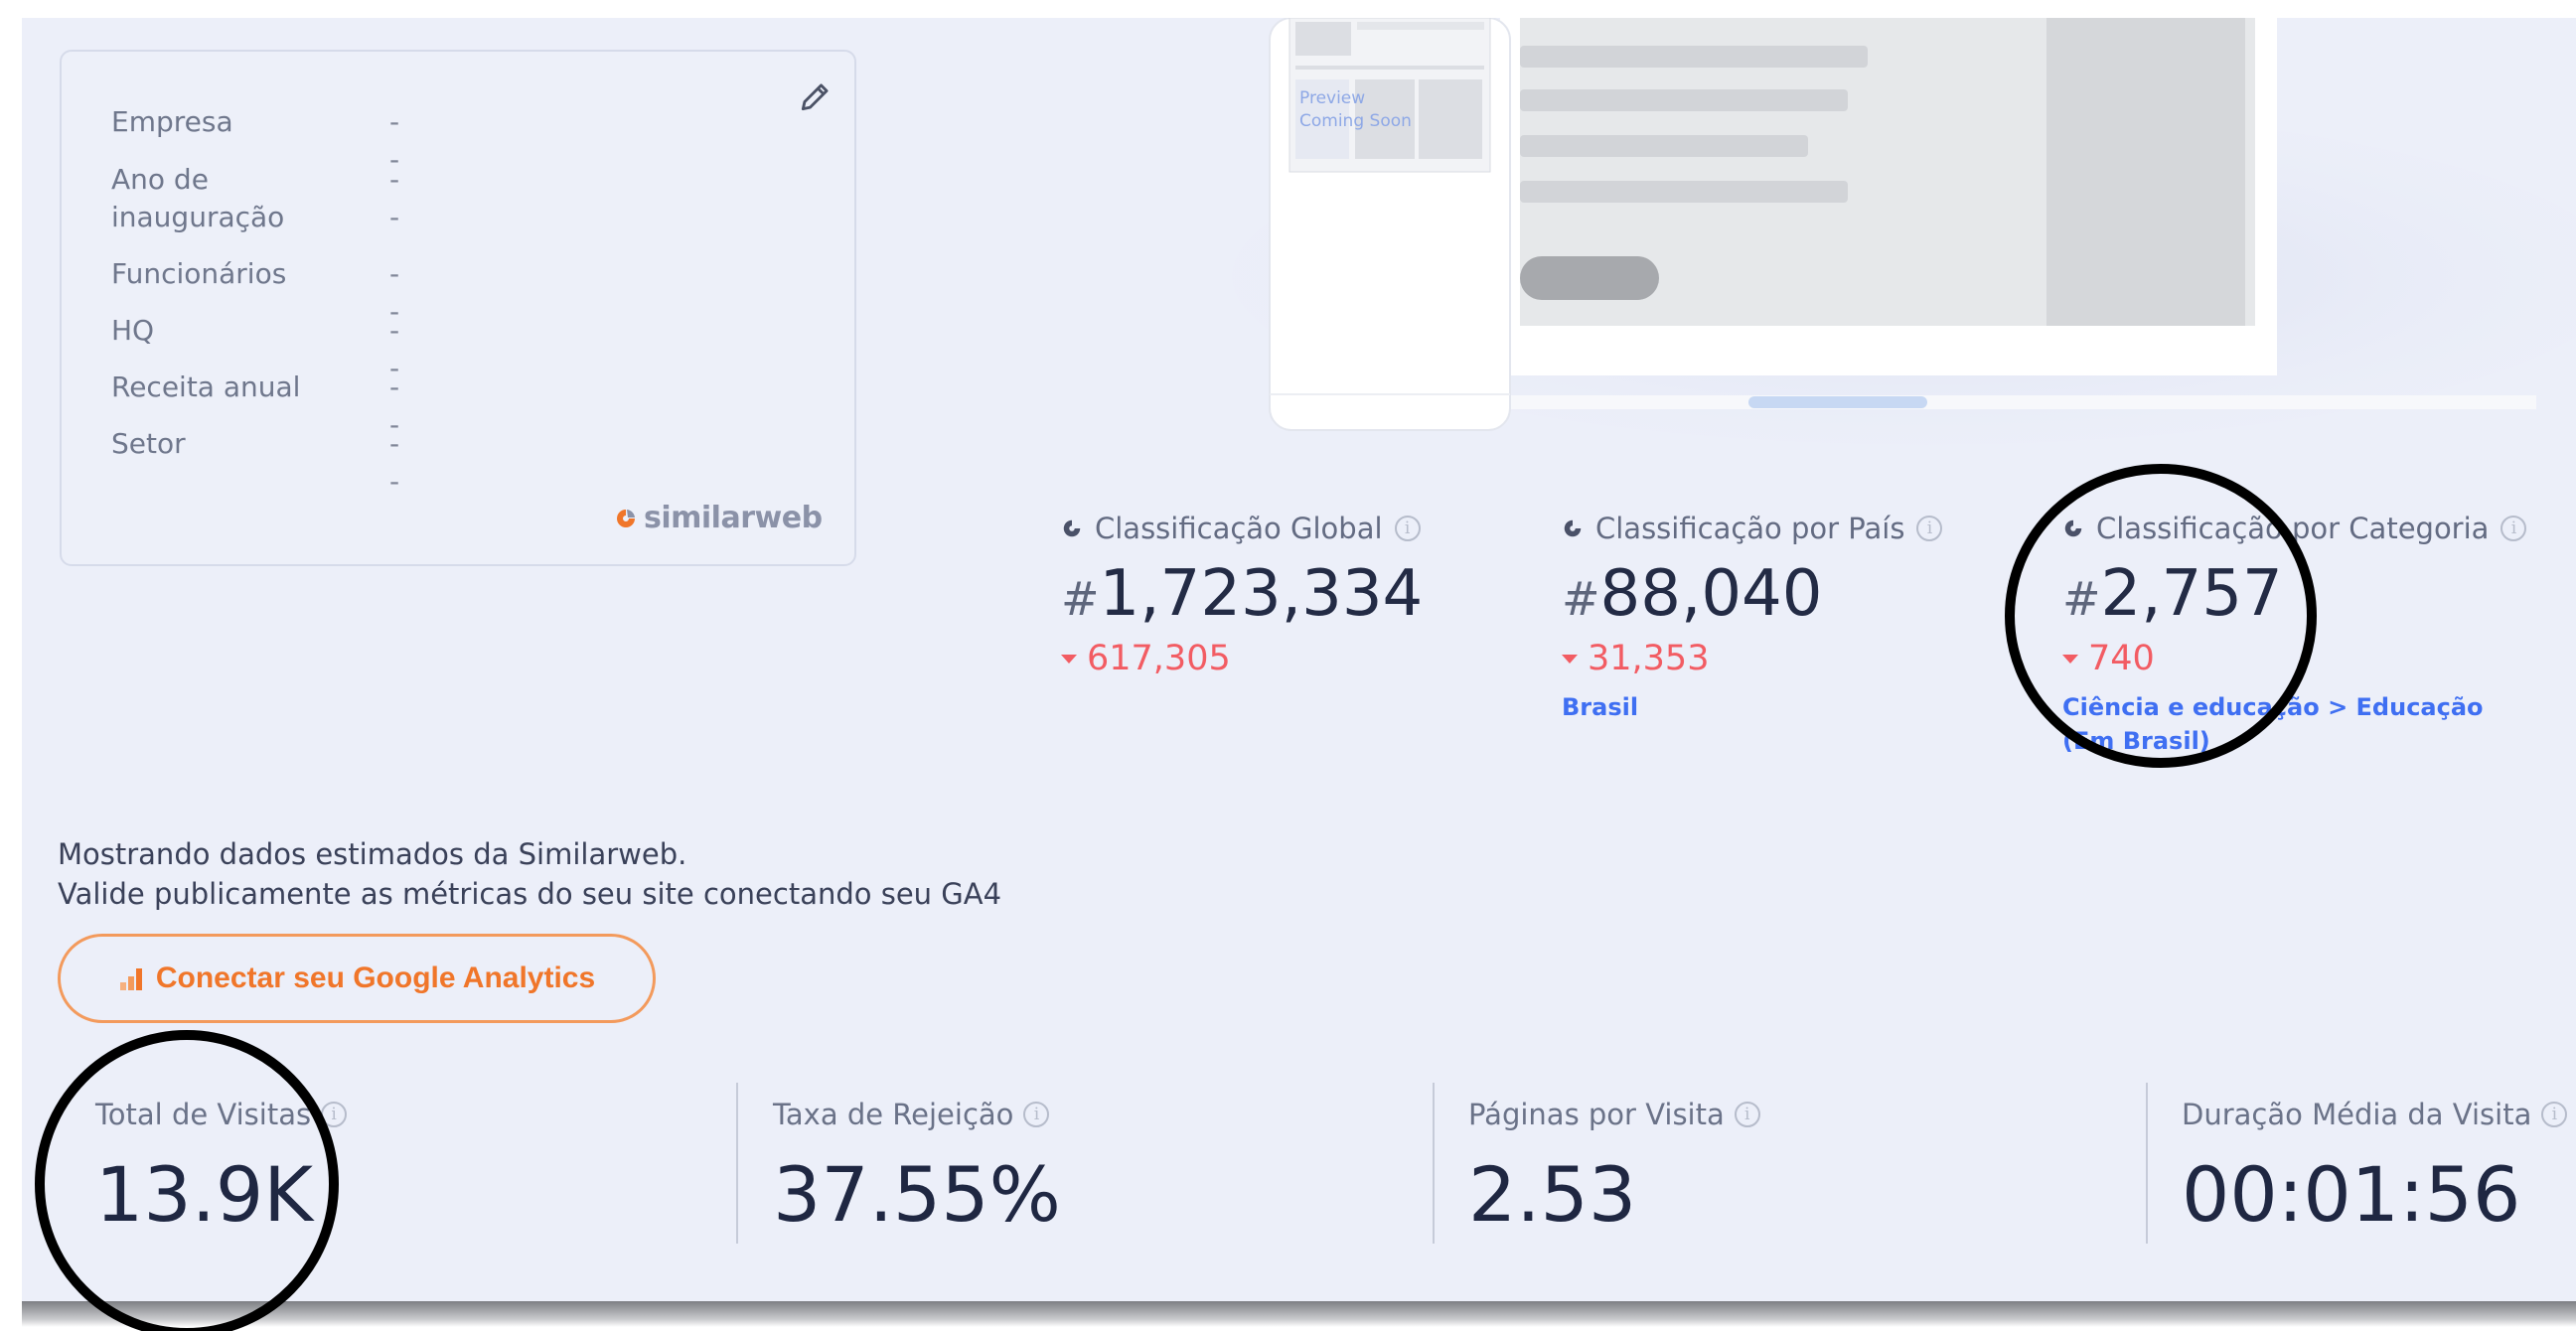  What do you see at coordinates (133, 331) in the screenshot?
I see `info-label: HQ` at bounding box center [133, 331].